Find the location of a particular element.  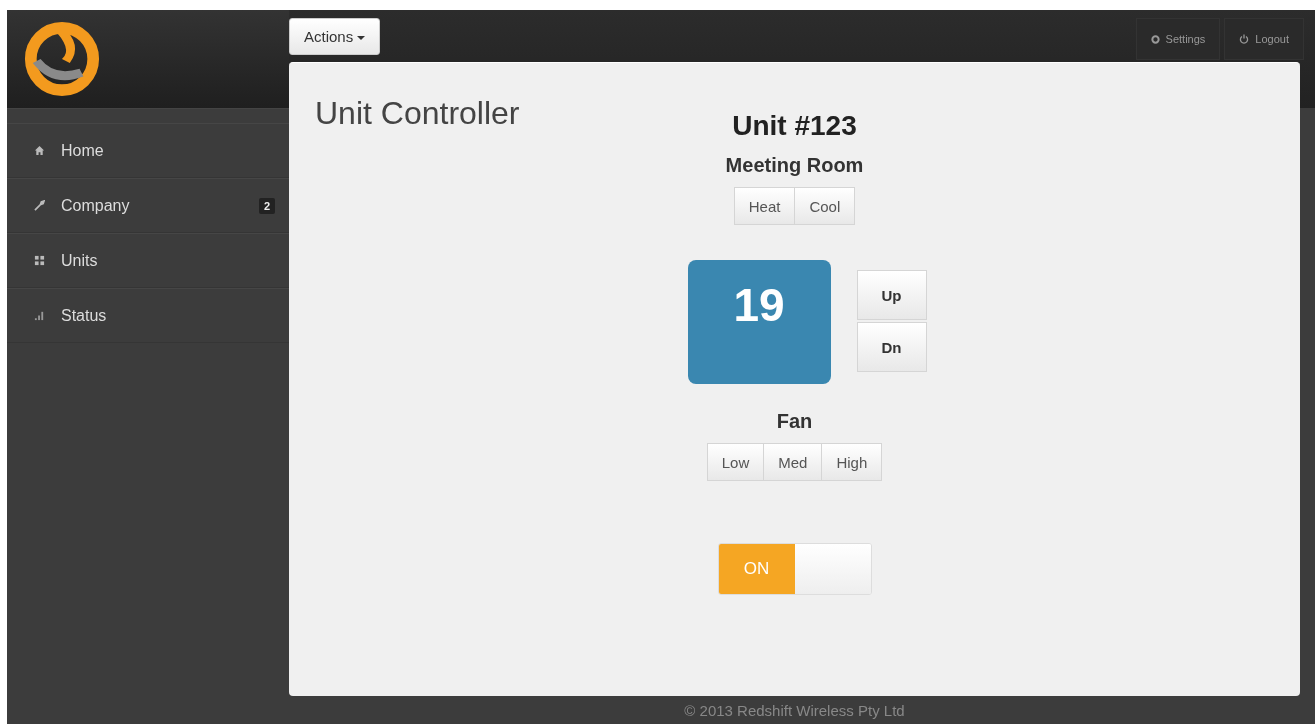

mode-button: Heat is located at coordinates (764, 206).